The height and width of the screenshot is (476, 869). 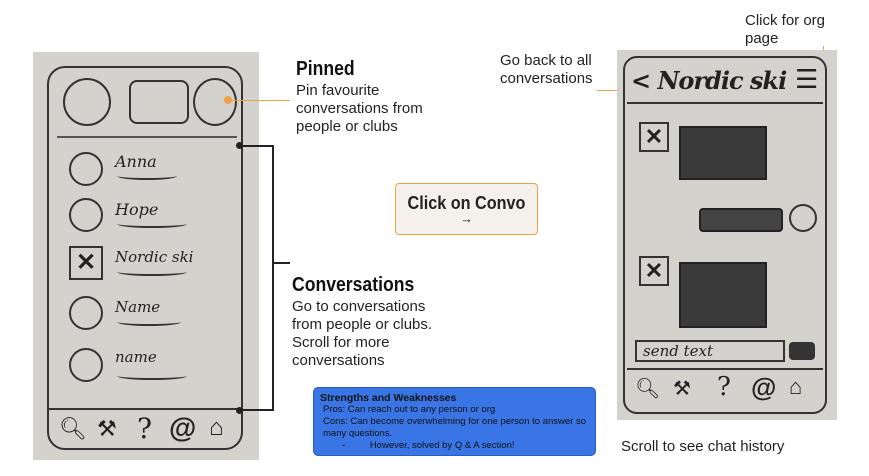 What do you see at coordinates (654, 271) in the screenshot?
I see `chat-avatar-2: ✕` at bounding box center [654, 271].